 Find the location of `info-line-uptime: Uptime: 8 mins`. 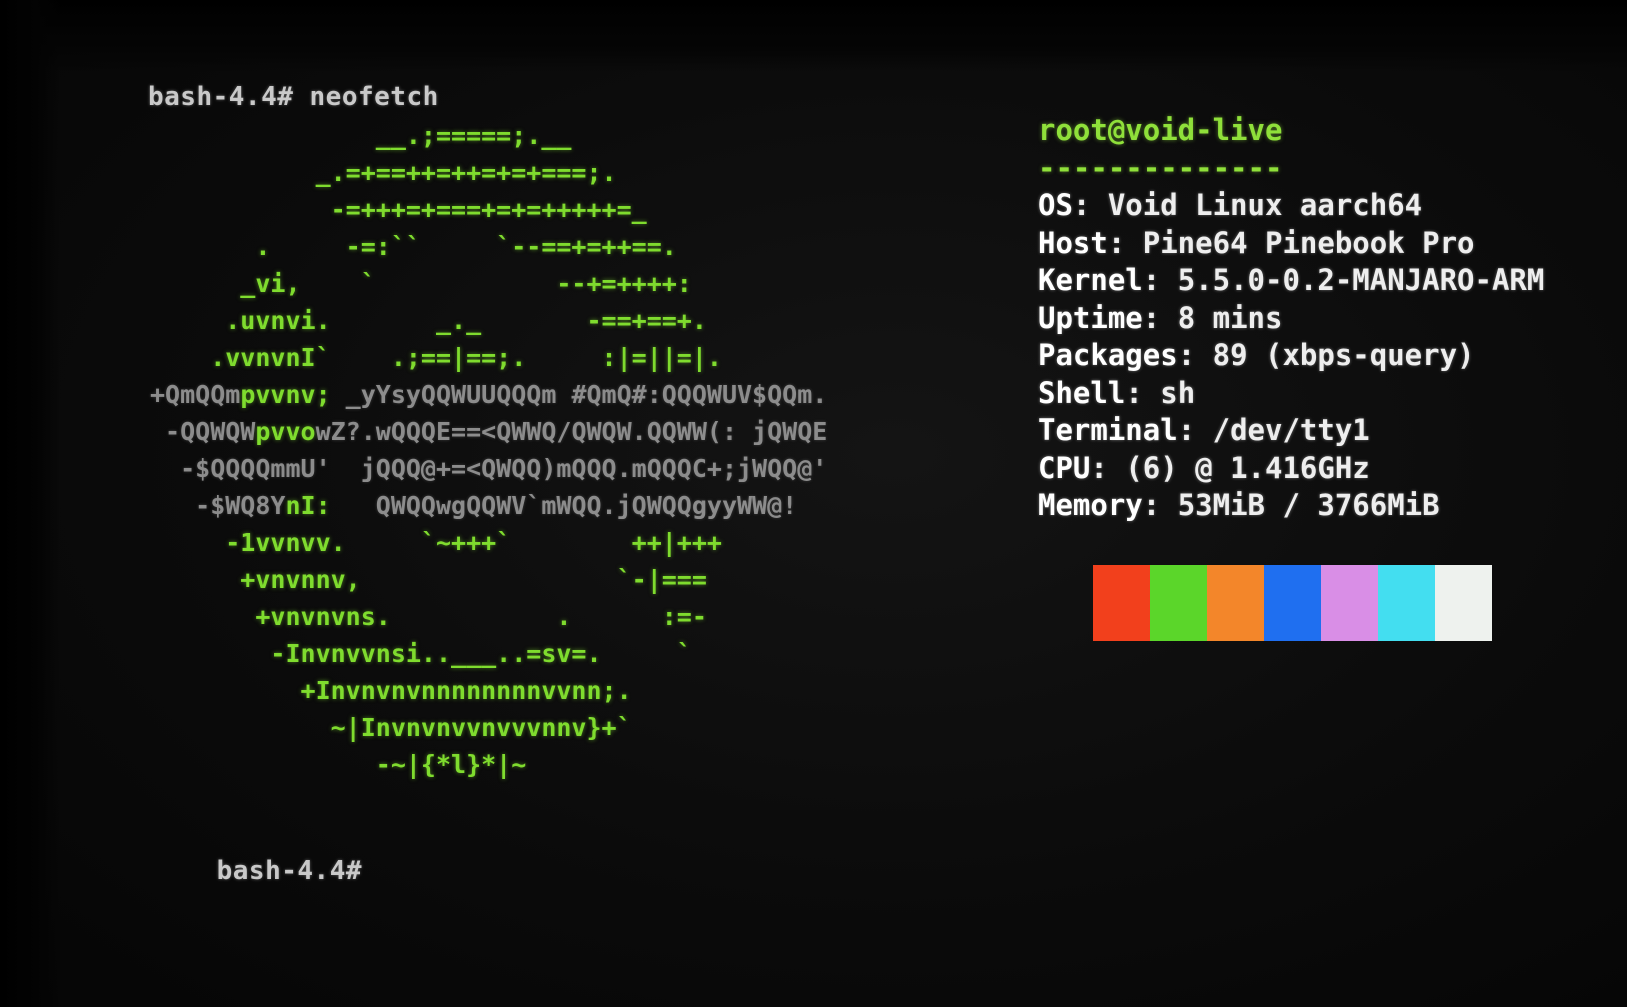

info-line-uptime: Uptime: 8 mins is located at coordinates (1318, 319).